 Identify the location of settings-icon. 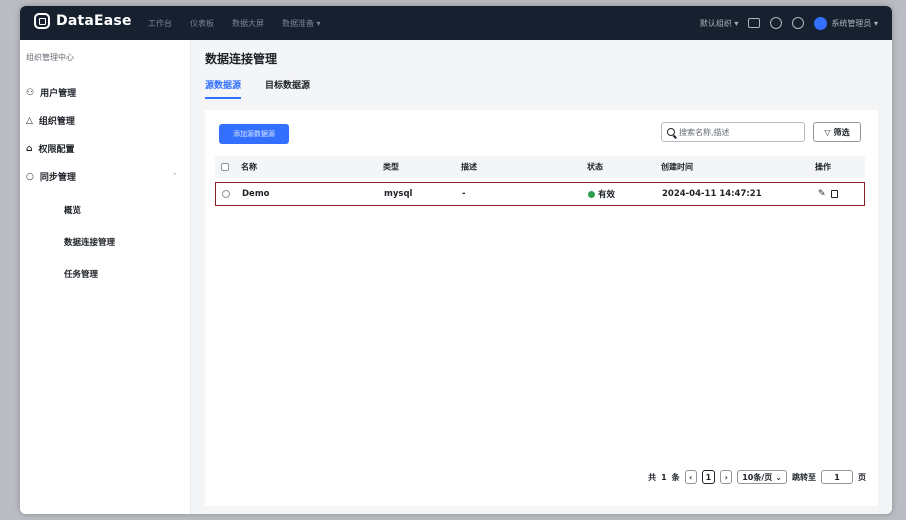
(798, 23).